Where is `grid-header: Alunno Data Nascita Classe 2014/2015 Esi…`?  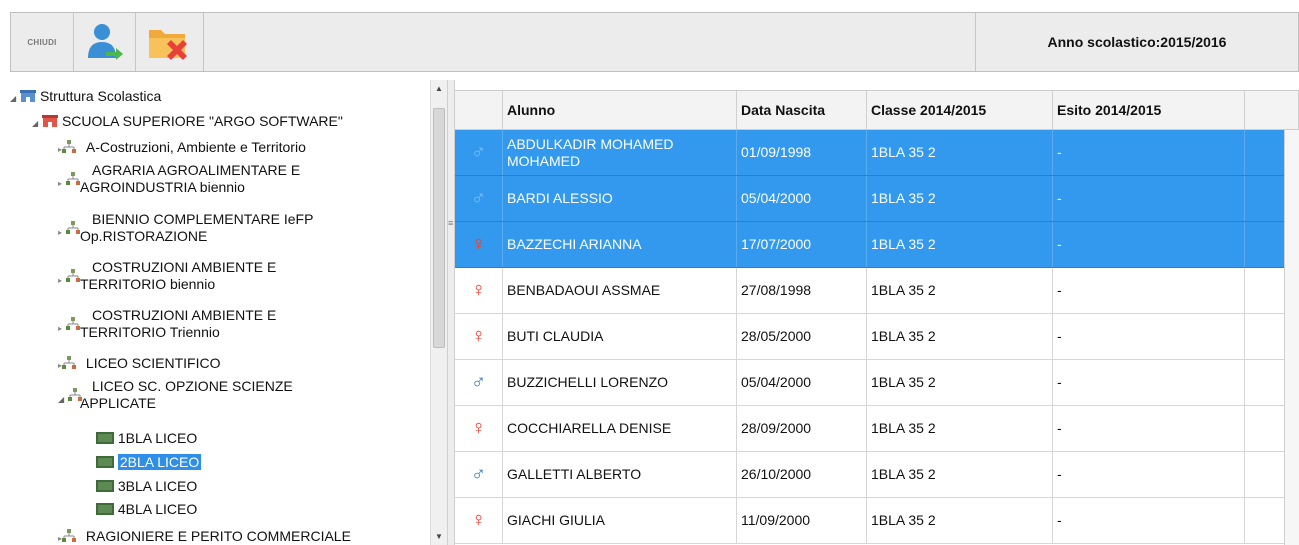 grid-header: Alunno Data Nascita Classe 2014/2015 Esi… is located at coordinates (877, 110).